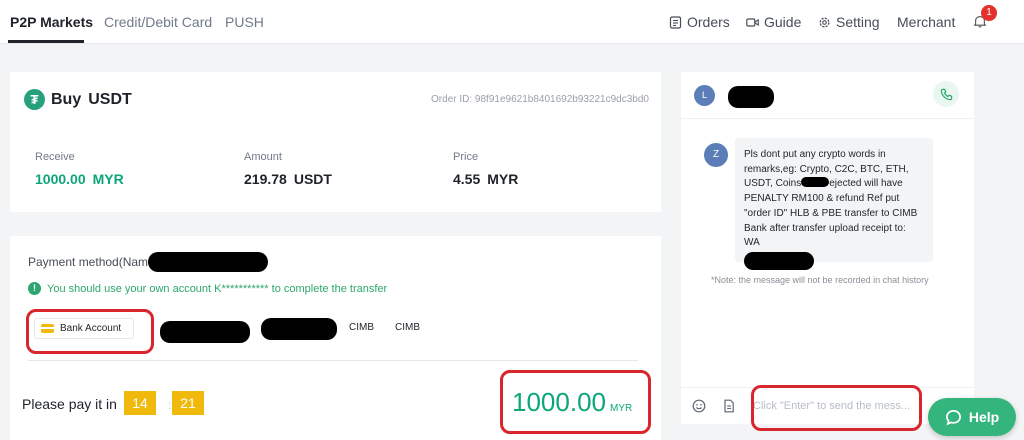 The image size is (1024, 440). I want to click on receive-label: Receive, so click(55, 157).